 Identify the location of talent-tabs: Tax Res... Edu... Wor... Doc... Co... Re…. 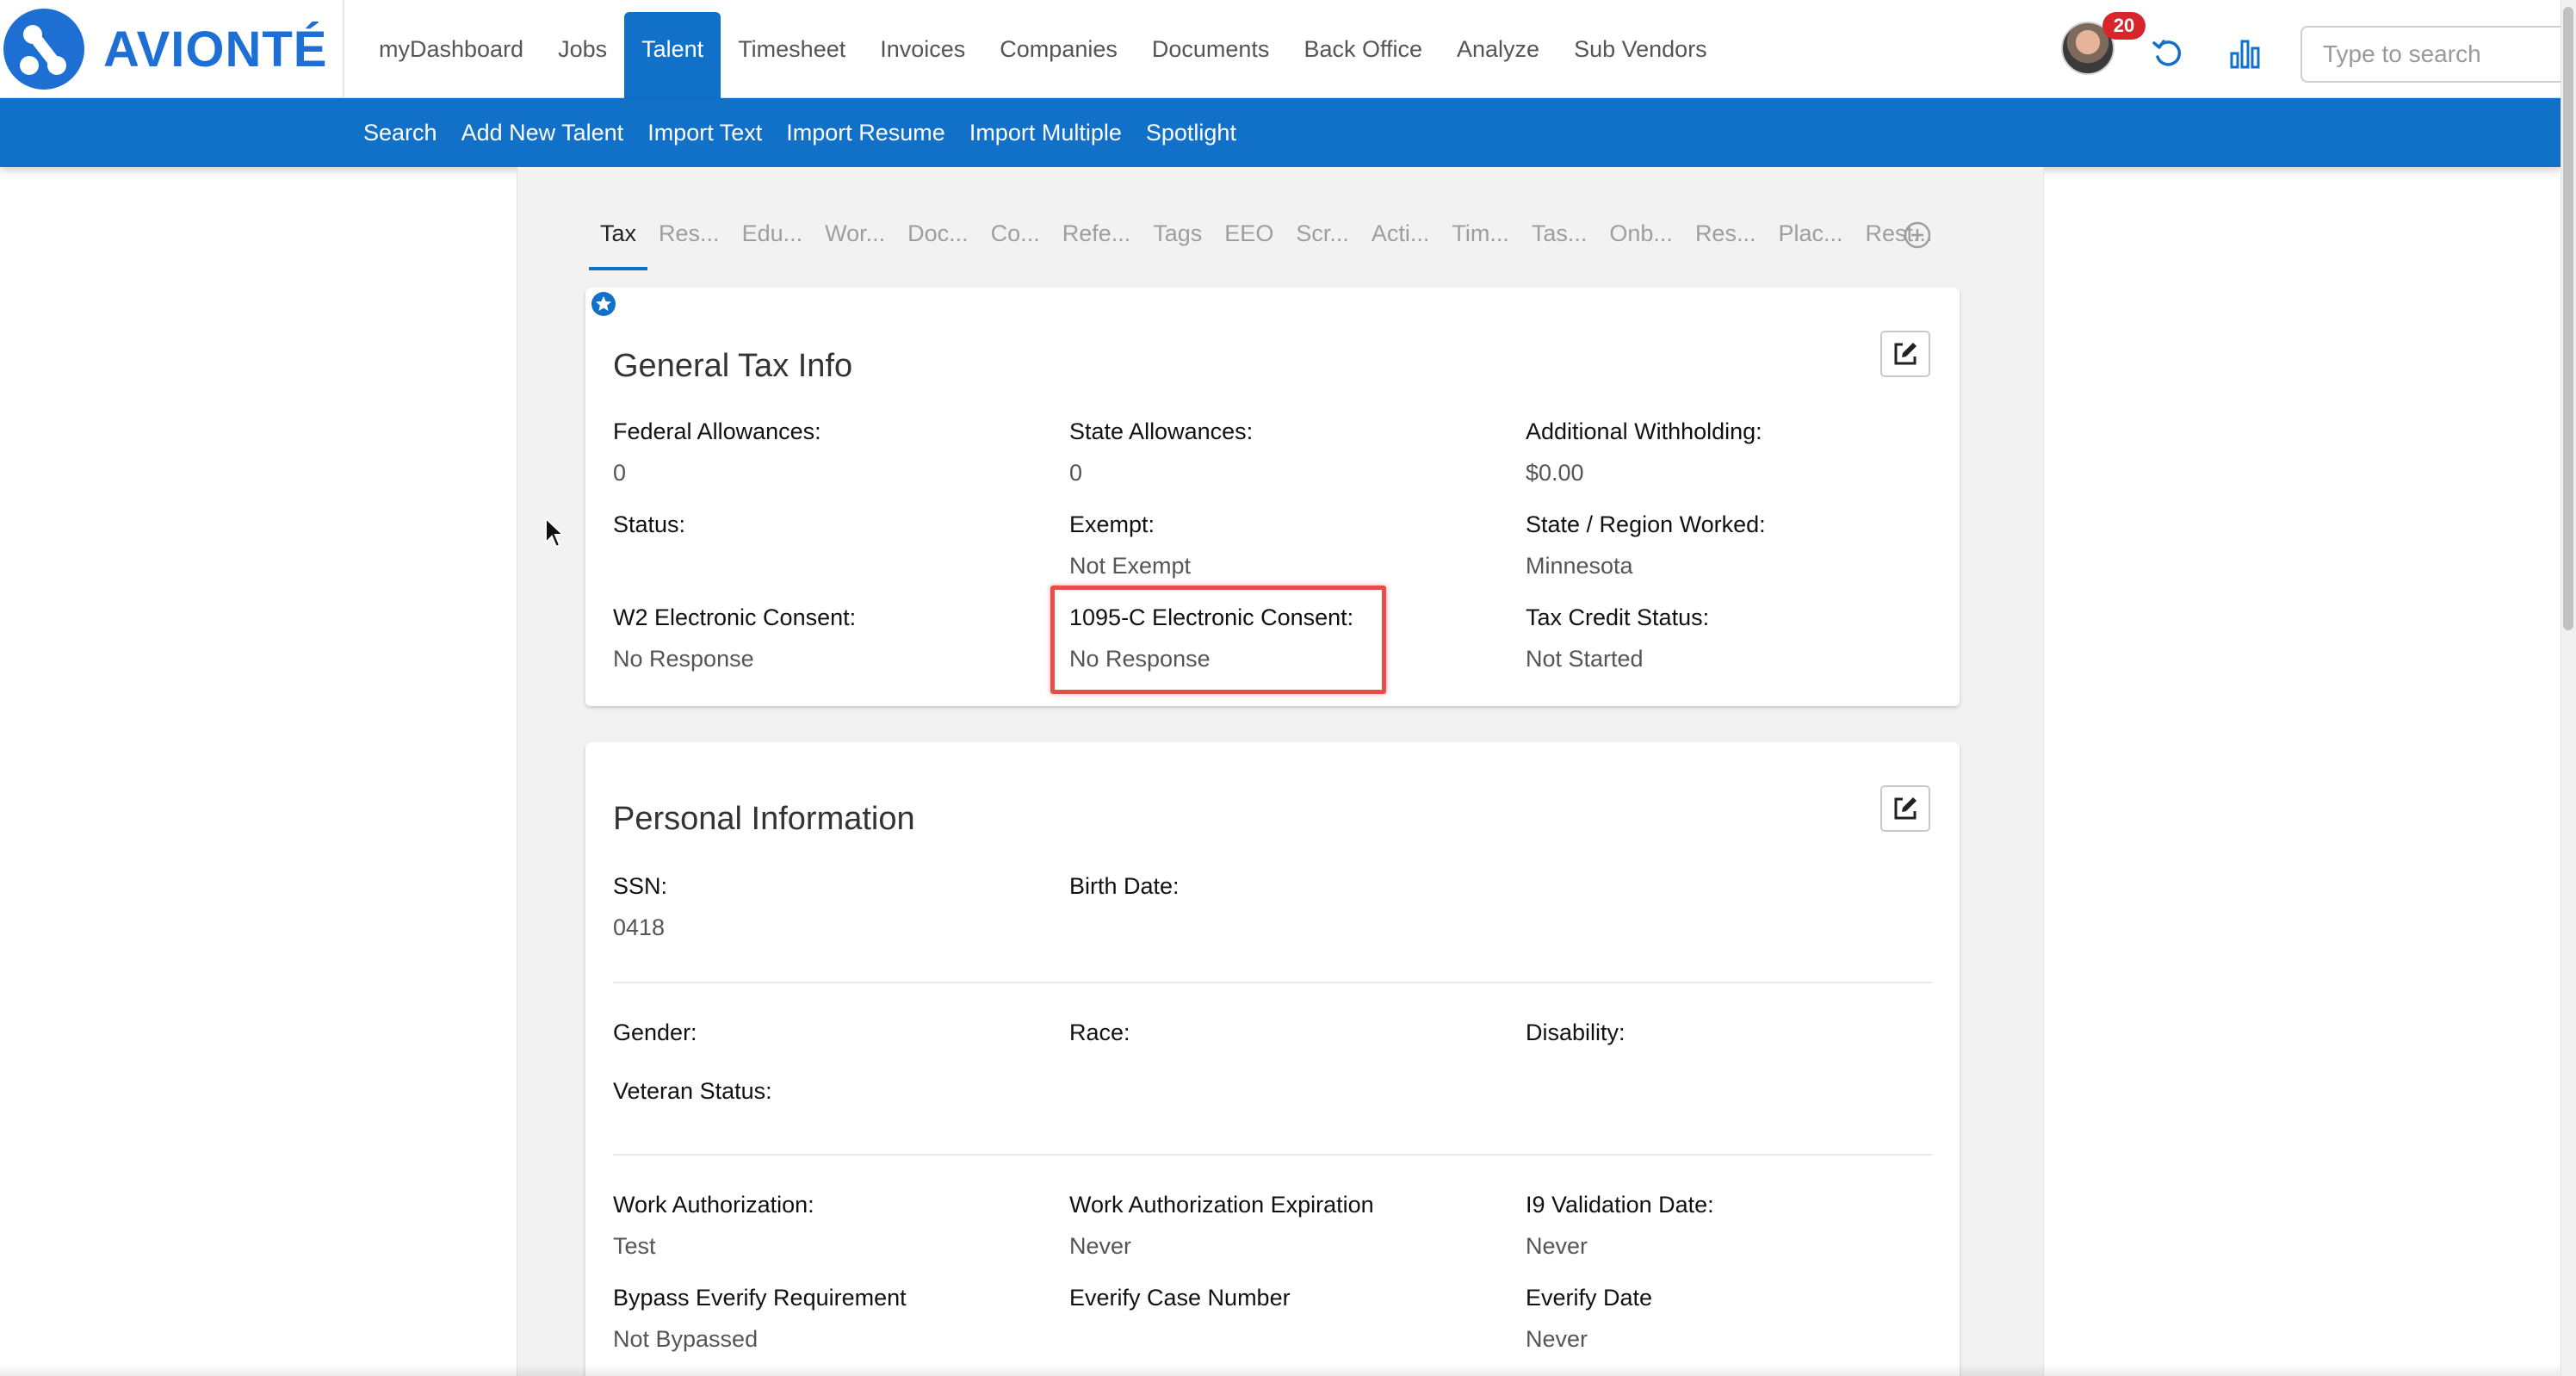
(1267, 235).